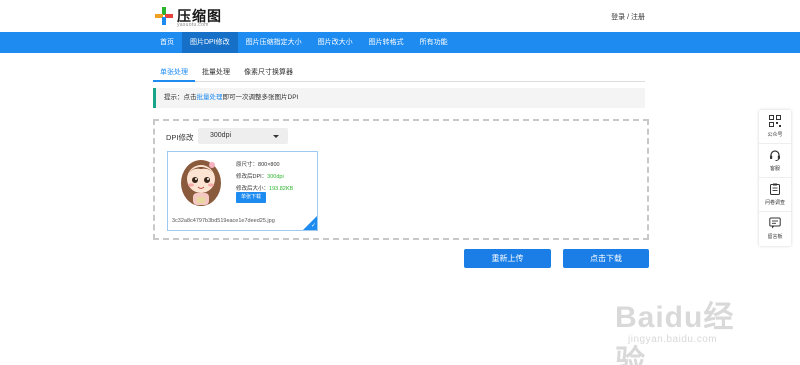  I want to click on floating-sidebar: 公众号 客服 问卷调查 留言板, so click(775, 178).